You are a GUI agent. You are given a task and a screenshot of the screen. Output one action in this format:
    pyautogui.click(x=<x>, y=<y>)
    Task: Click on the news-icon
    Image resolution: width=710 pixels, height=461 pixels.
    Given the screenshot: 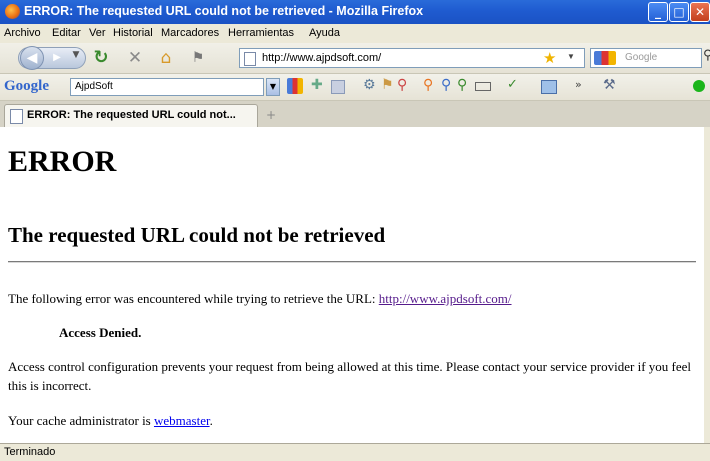 What is the action you would take?
    pyautogui.click(x=338, y=87)
    